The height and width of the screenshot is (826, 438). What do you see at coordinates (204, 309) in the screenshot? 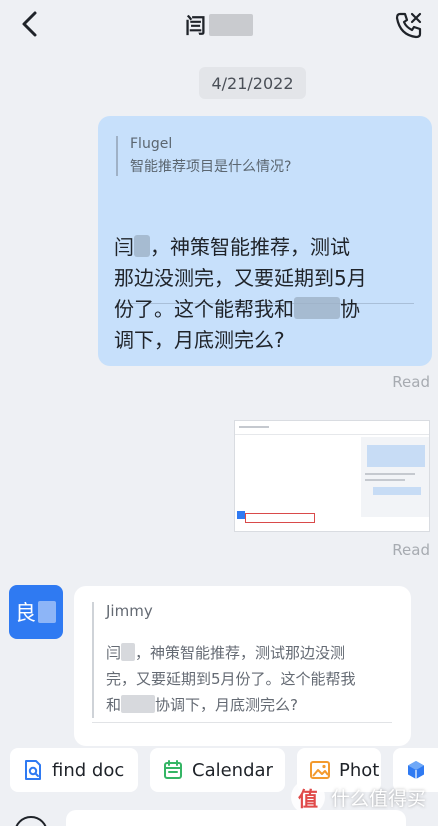
I see `message-line-3-prefix: 份了。这个能帮我和` at bounding box center [204, 309].